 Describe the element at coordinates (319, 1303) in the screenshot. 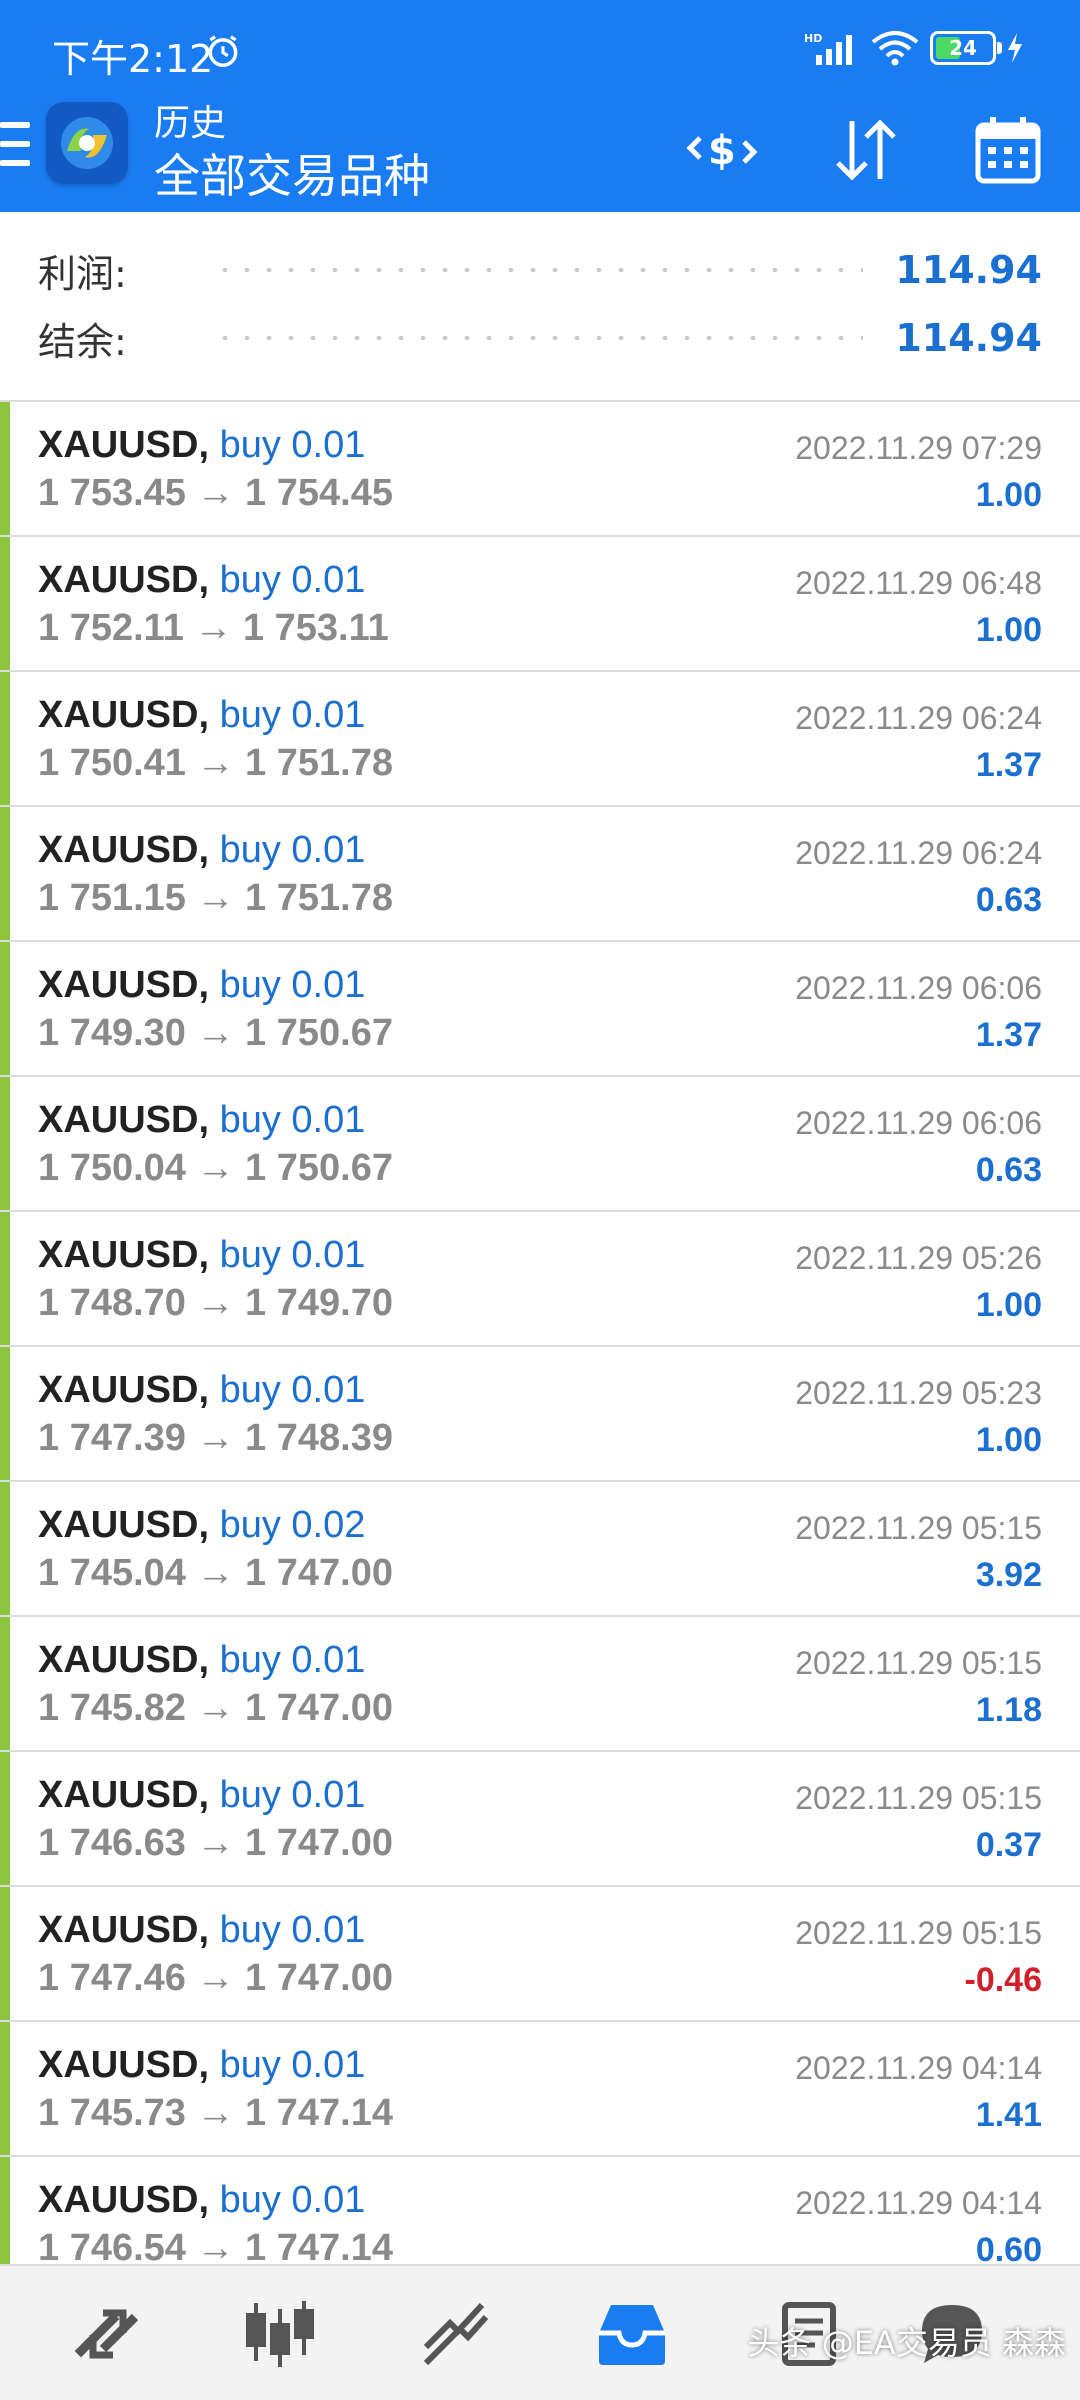

I see `close-price: 1 749.70` at that location.